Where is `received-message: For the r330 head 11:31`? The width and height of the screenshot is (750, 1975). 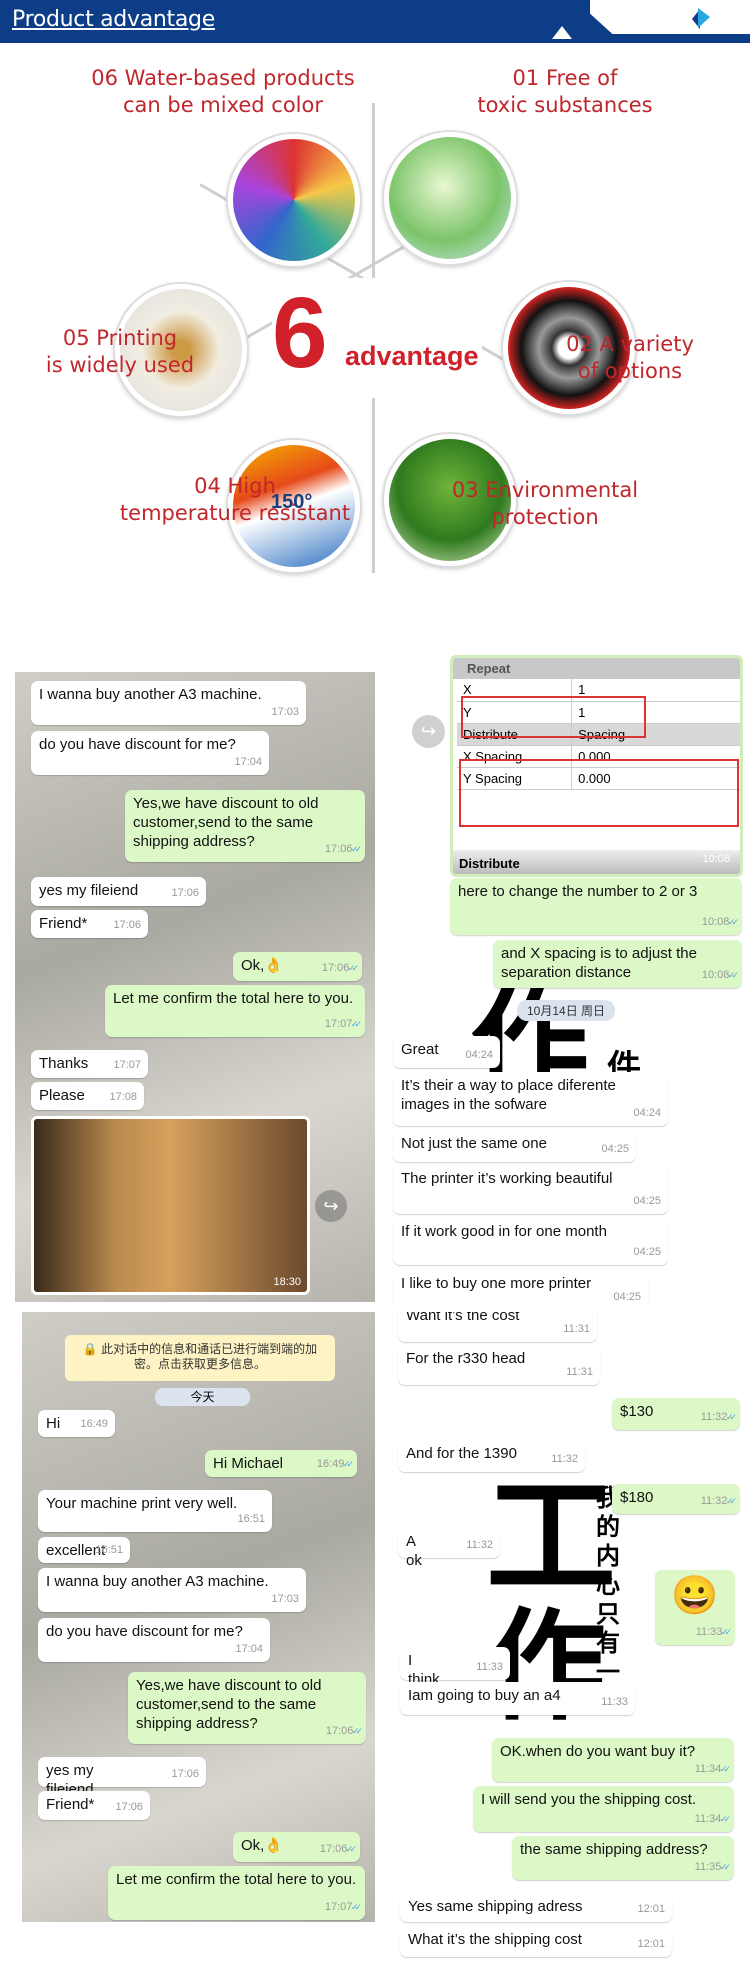
received-message: For the r330 head 11:31 is located at coordinates (499, 1365).